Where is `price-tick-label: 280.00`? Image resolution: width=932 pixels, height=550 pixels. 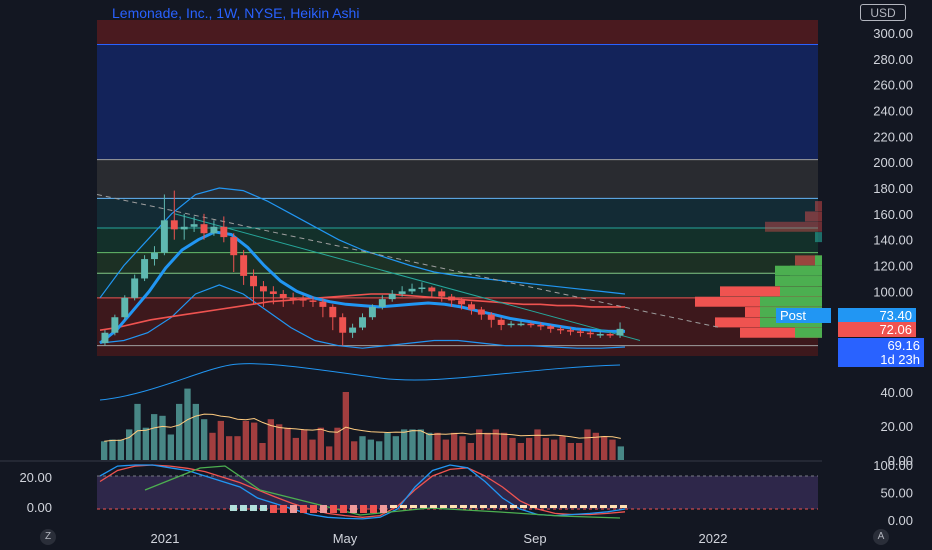
price-tick-label: 280.00 is located at coordinates (893, 59).